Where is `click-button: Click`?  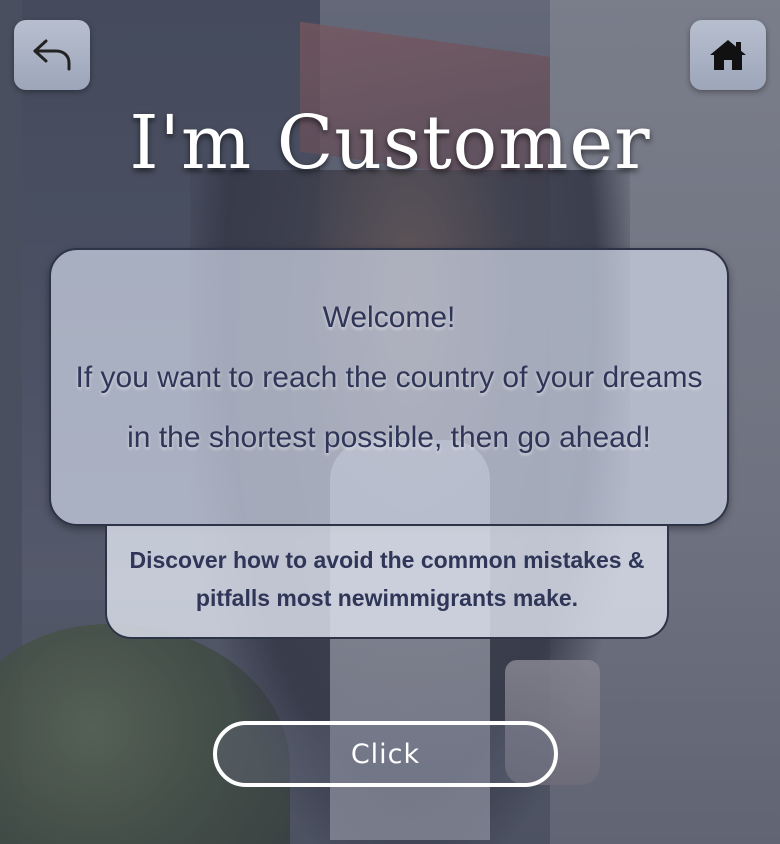 click-button: Click is located at coordinates (385, 754).